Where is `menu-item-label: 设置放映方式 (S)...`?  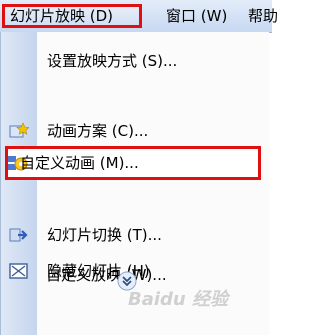 menu-item-label: 设置放映方式 (S)... is located at coordinates (112, 61).